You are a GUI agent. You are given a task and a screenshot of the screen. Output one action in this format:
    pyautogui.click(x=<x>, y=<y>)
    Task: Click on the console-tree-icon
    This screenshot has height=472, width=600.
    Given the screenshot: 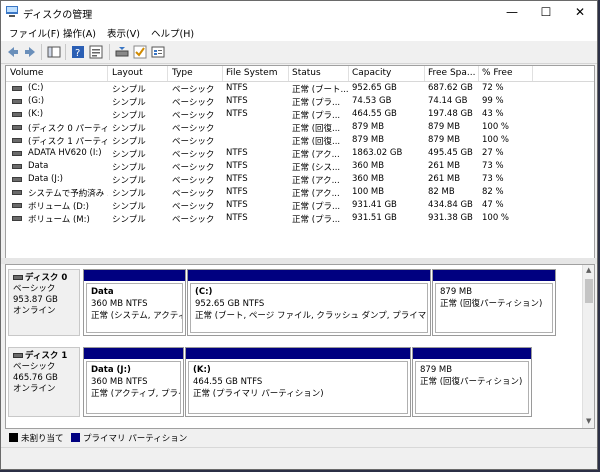 What is the action you would take?
    pyautogui.click(x=54, y=52)
    